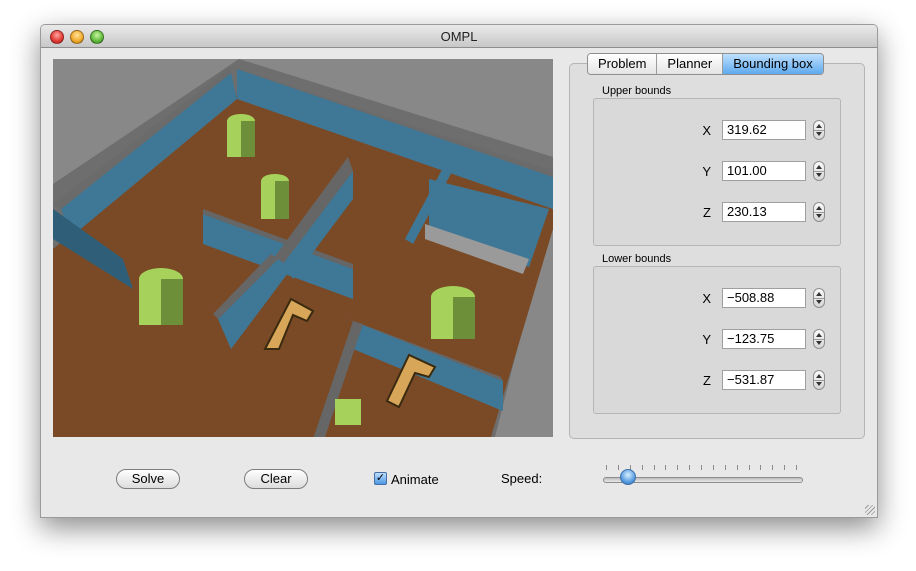 This screenshot has width=916, height=571. I want to click on solve-button: Solve, so click(148, 479).